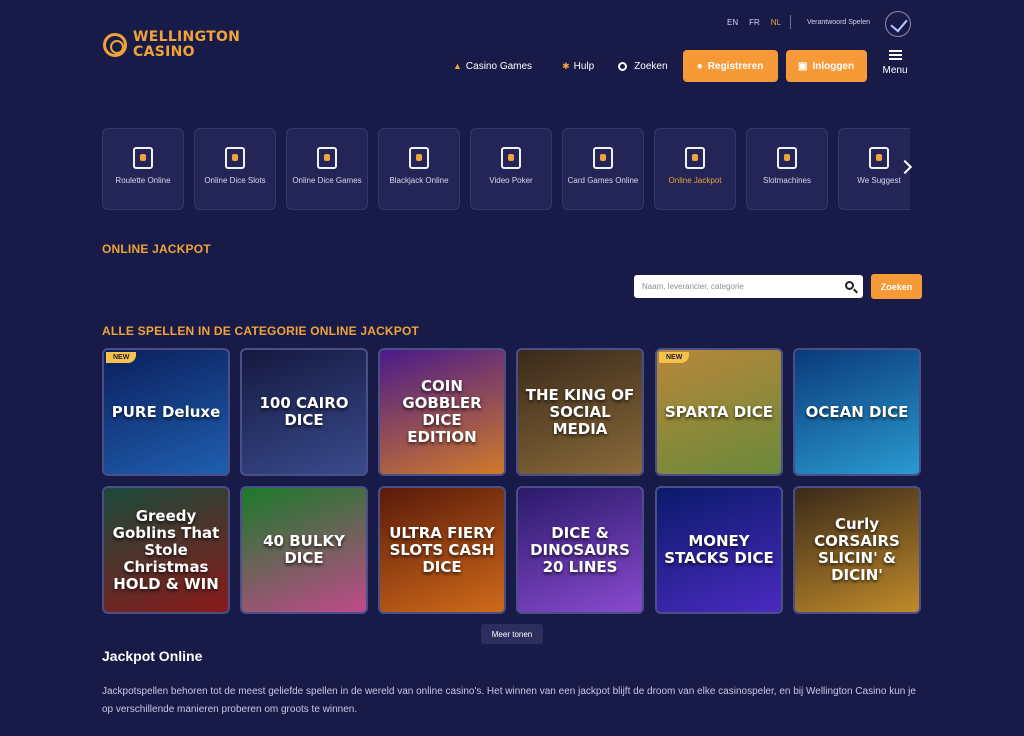 The image size is (1024, 736). What do you see at coordinates (511, 180) in the screenshot?
I see `category-label: Video Poker` at bounding box center [511, 180].